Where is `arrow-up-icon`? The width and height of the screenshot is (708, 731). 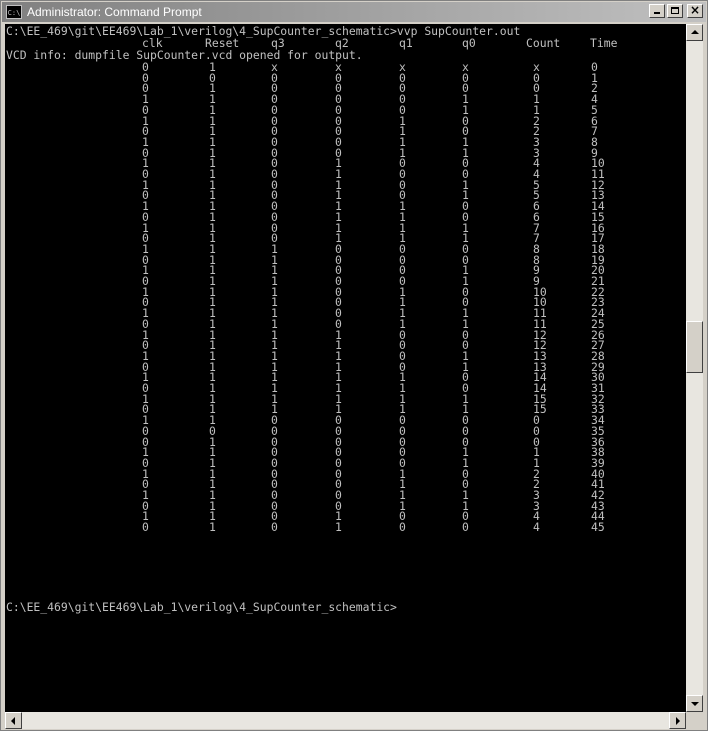 arrow-up-icon is located at coordinates (695, 32).